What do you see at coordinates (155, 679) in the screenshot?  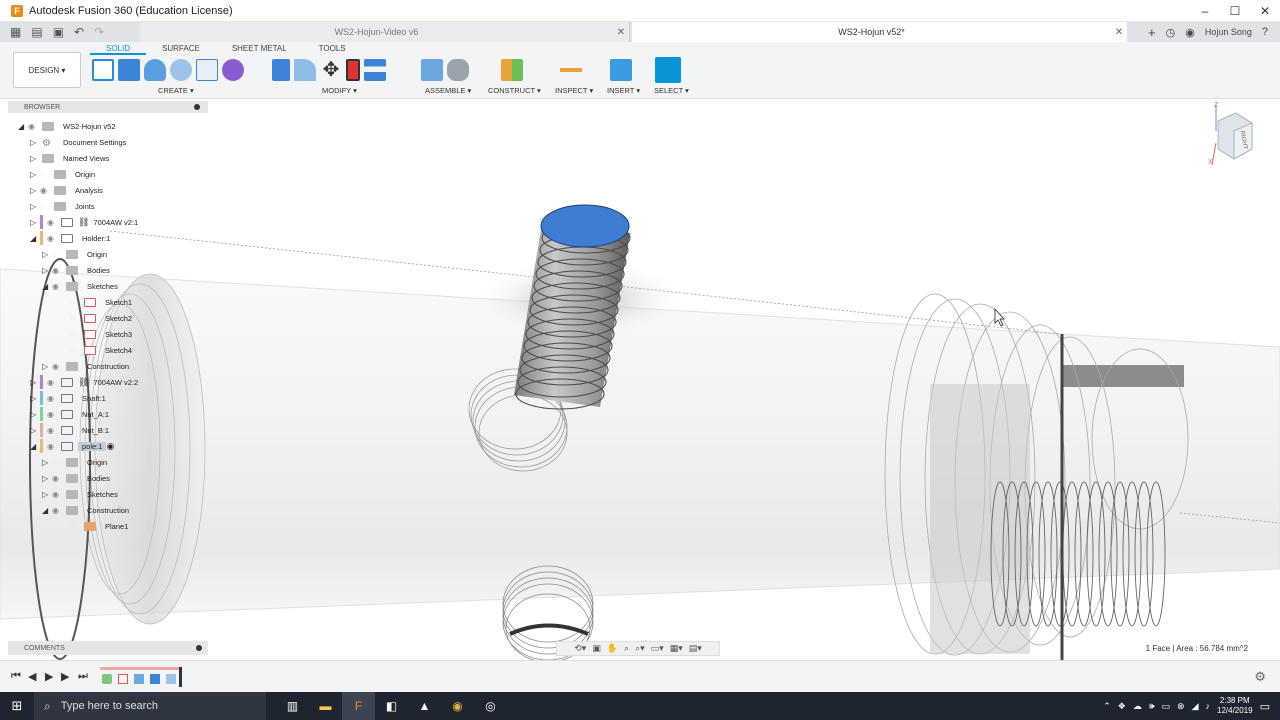 I see `feature-extrude-icon` at bounding box center [155, 679].